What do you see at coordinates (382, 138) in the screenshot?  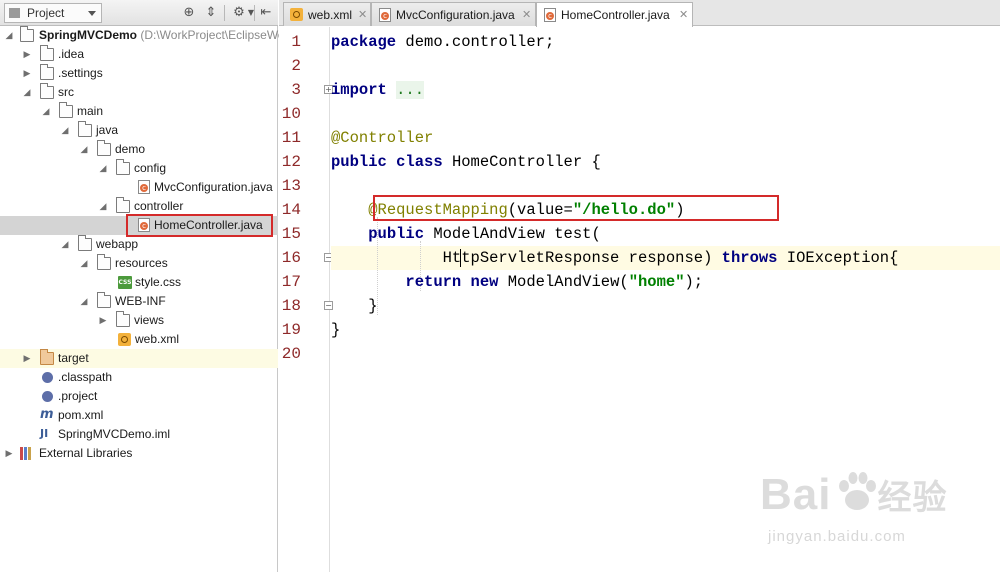 I see `code-line-11: @Controller` at bounding box center [382, 138].